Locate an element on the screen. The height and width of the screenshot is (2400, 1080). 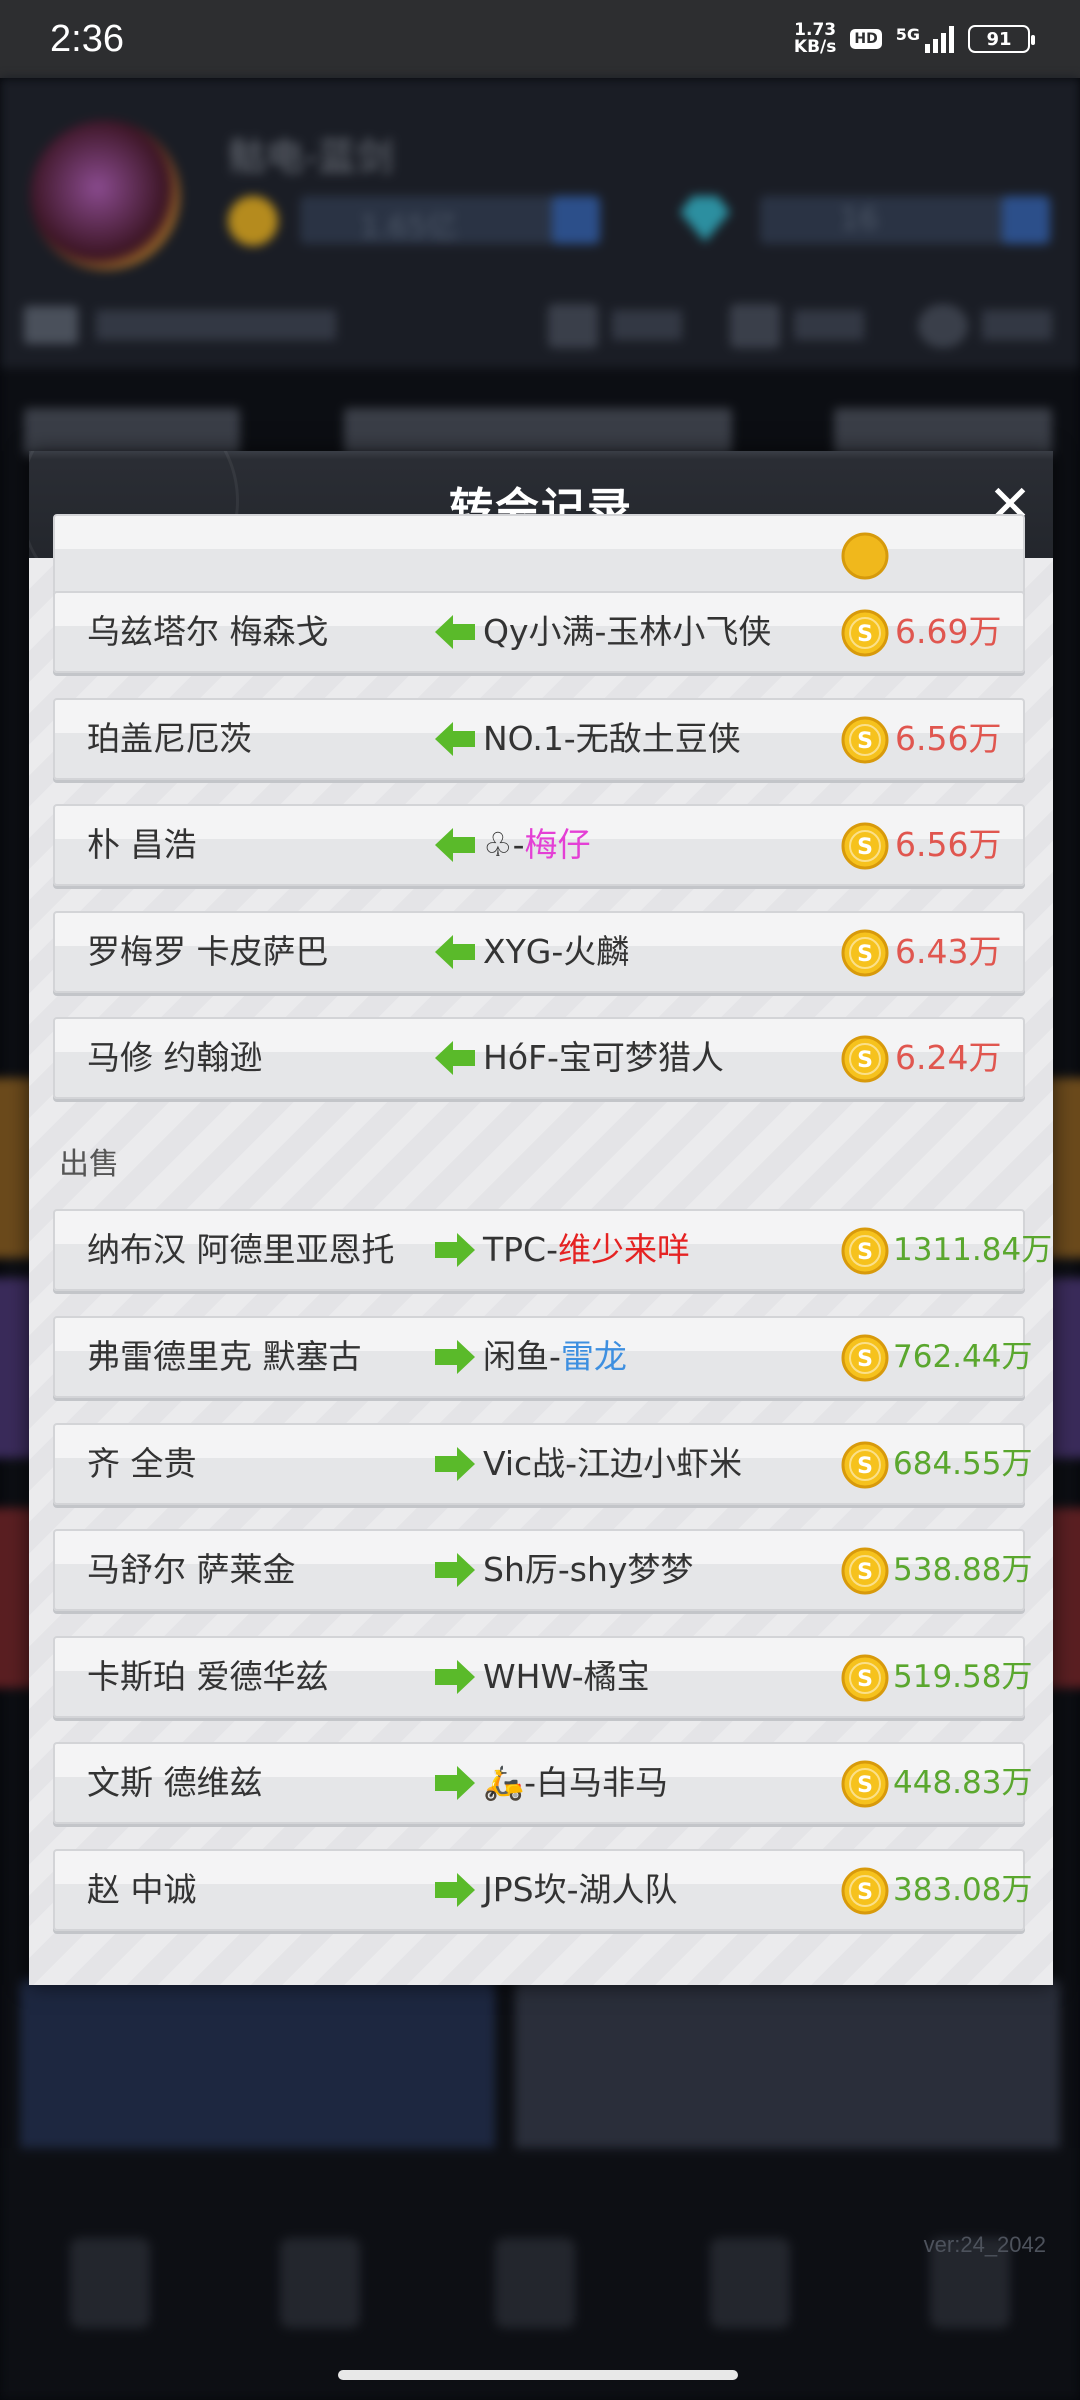
battery-icon: 91 is located at coordinates (1001, 39).